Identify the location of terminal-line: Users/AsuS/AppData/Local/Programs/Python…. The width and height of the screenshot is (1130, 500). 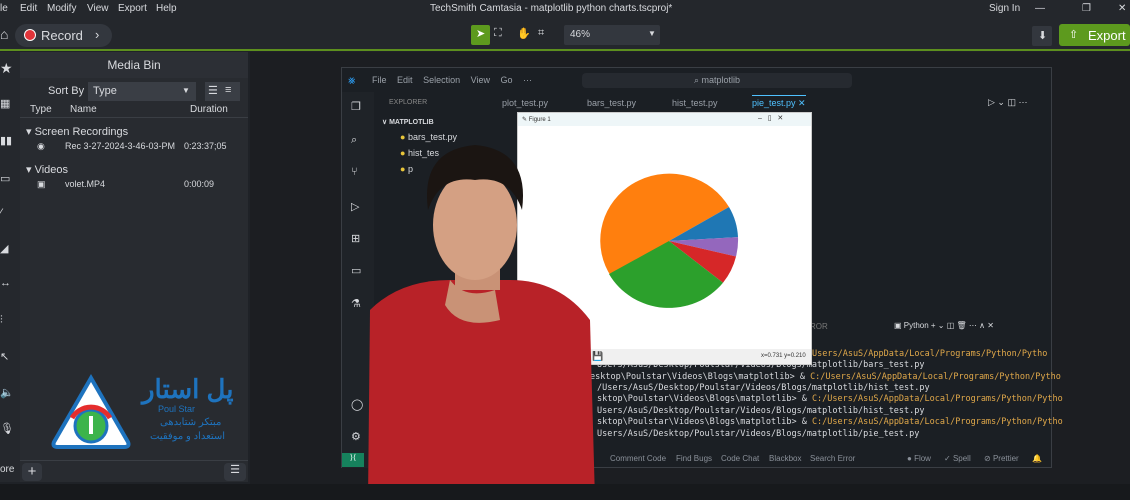
(930, 354).